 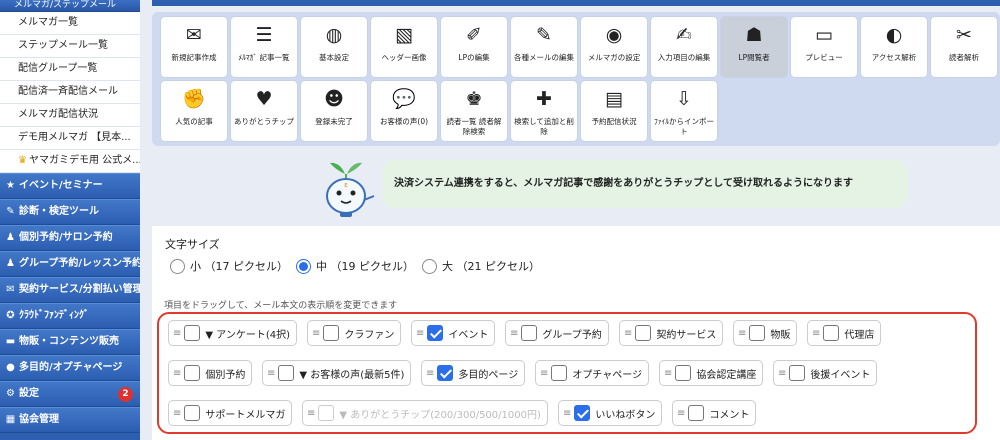 What do you see at coordinates (754, 47) in the screenshot?
I see `tool-tile: ☗ LP閲覧者` at bounding box center [754, 47].